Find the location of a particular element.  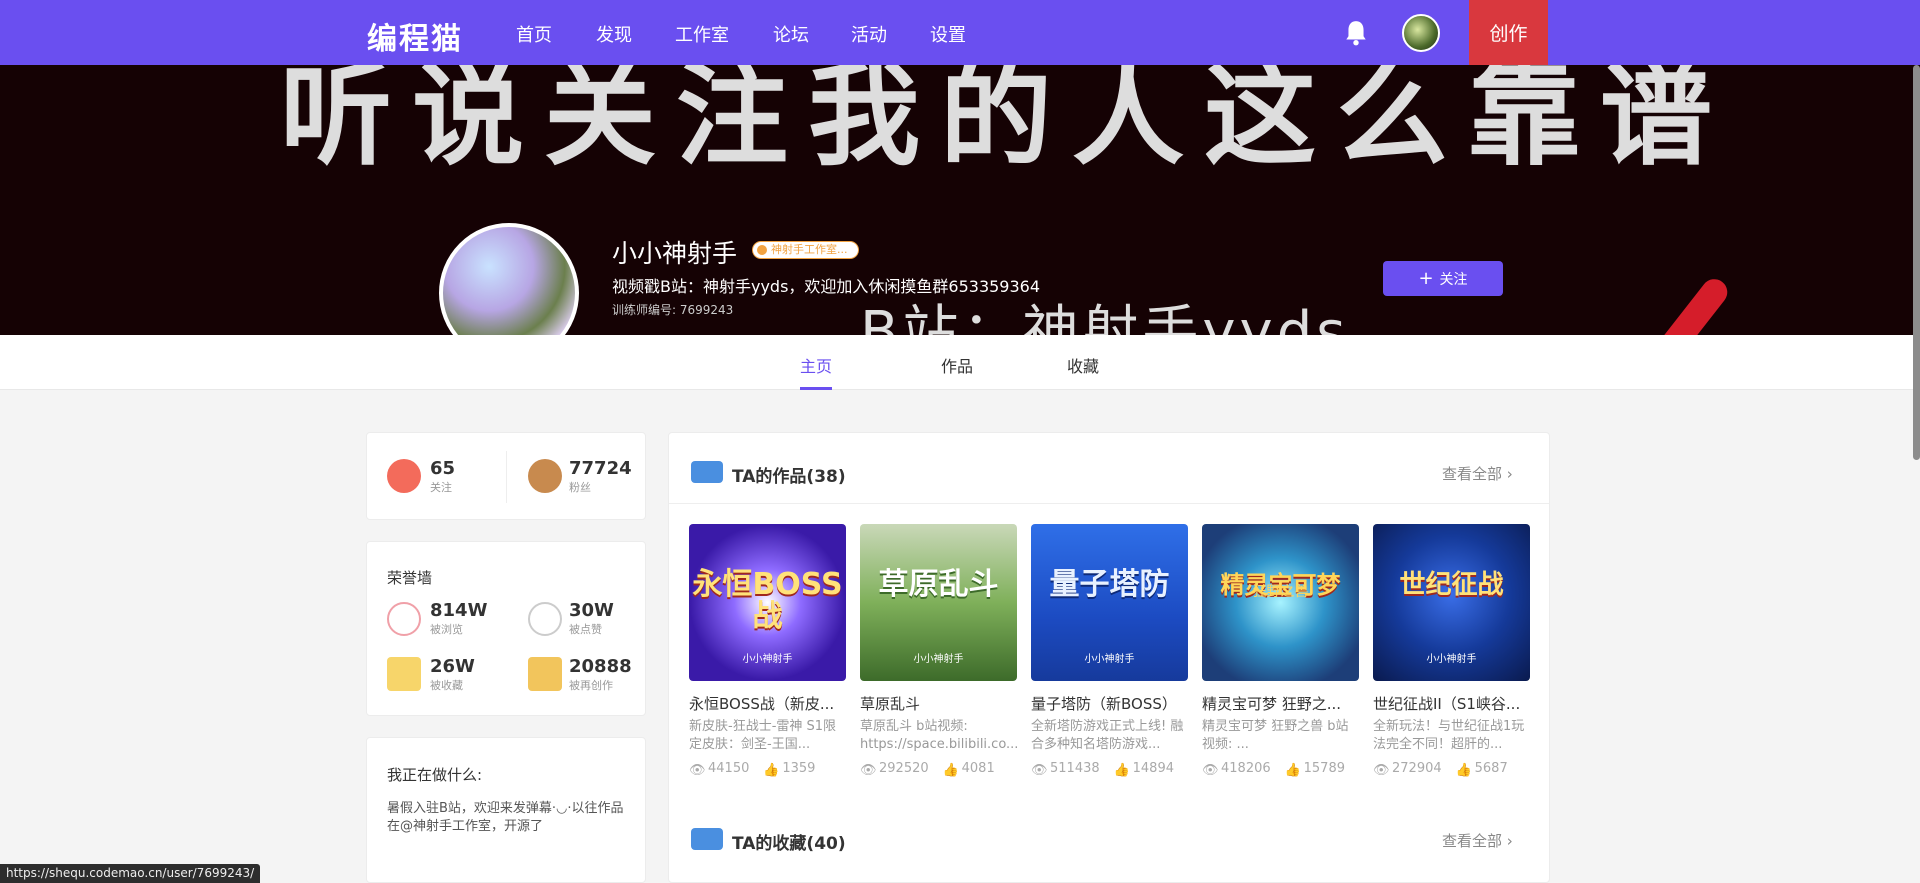

recreate-count: 20888 is located at coordinates (600, 666).